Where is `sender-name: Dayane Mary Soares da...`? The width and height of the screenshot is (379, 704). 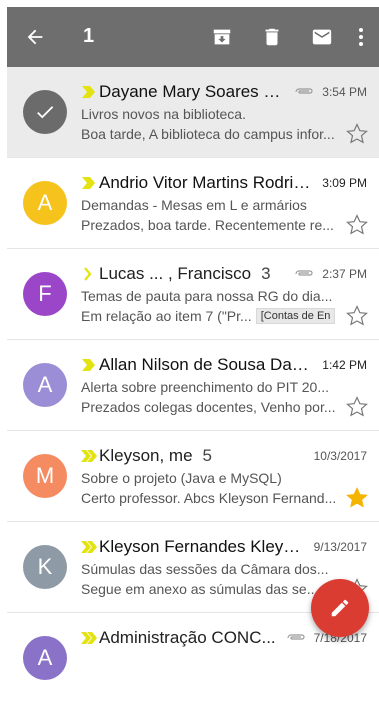
sender-name: Dayane Mary Soares da... is located at coordinates (193, 91).